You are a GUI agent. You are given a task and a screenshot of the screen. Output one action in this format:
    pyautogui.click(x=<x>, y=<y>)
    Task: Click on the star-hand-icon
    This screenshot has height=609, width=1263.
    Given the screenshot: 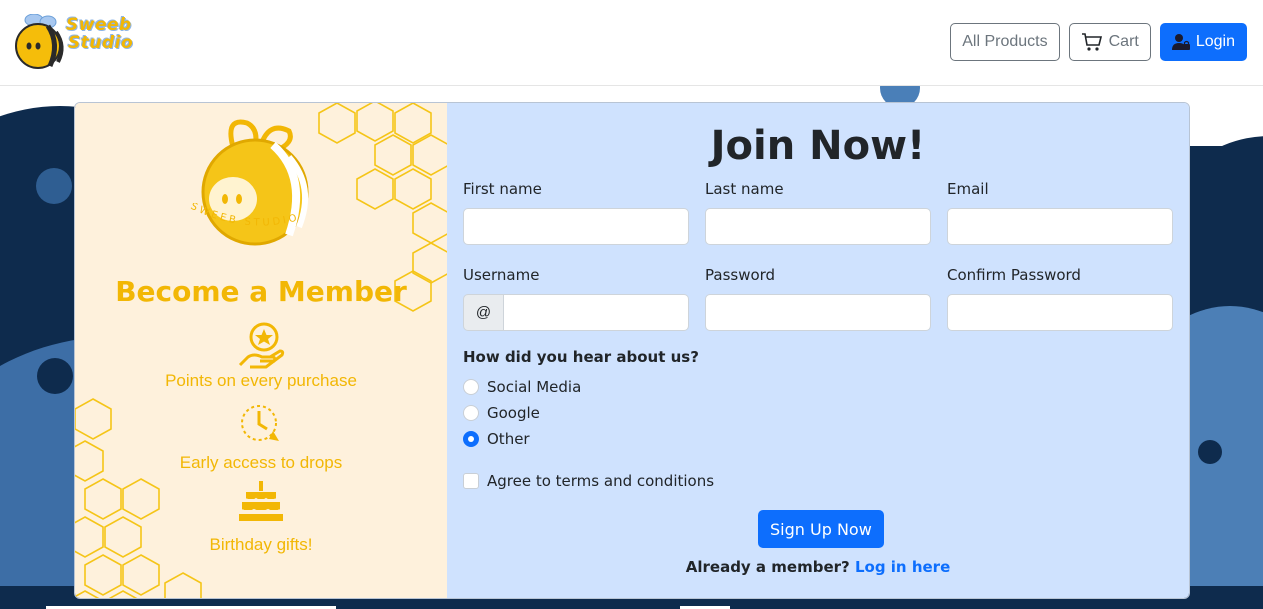 What is the action you would take?
    pyautogui.click(x=261, y=345)
    